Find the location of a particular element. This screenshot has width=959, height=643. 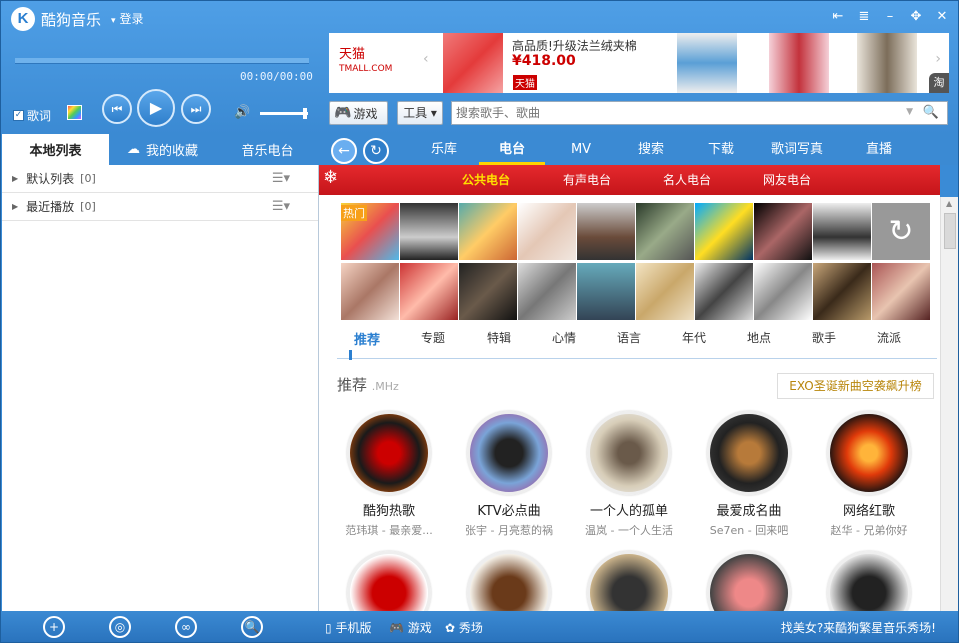

skin-icon is located at coordinates (74, 112).